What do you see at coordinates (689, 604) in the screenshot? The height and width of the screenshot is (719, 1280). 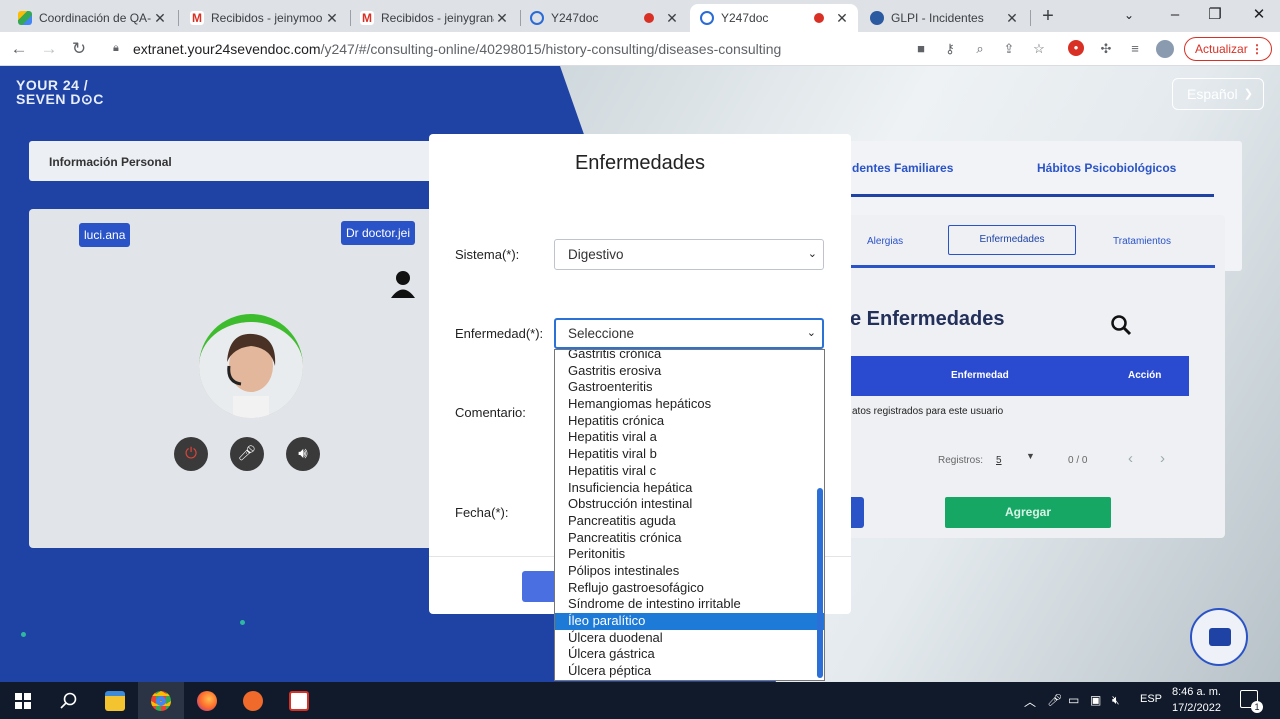 I see `dropdown-option: Síndrome de intestino irritable` at bounding box center [689, 604].